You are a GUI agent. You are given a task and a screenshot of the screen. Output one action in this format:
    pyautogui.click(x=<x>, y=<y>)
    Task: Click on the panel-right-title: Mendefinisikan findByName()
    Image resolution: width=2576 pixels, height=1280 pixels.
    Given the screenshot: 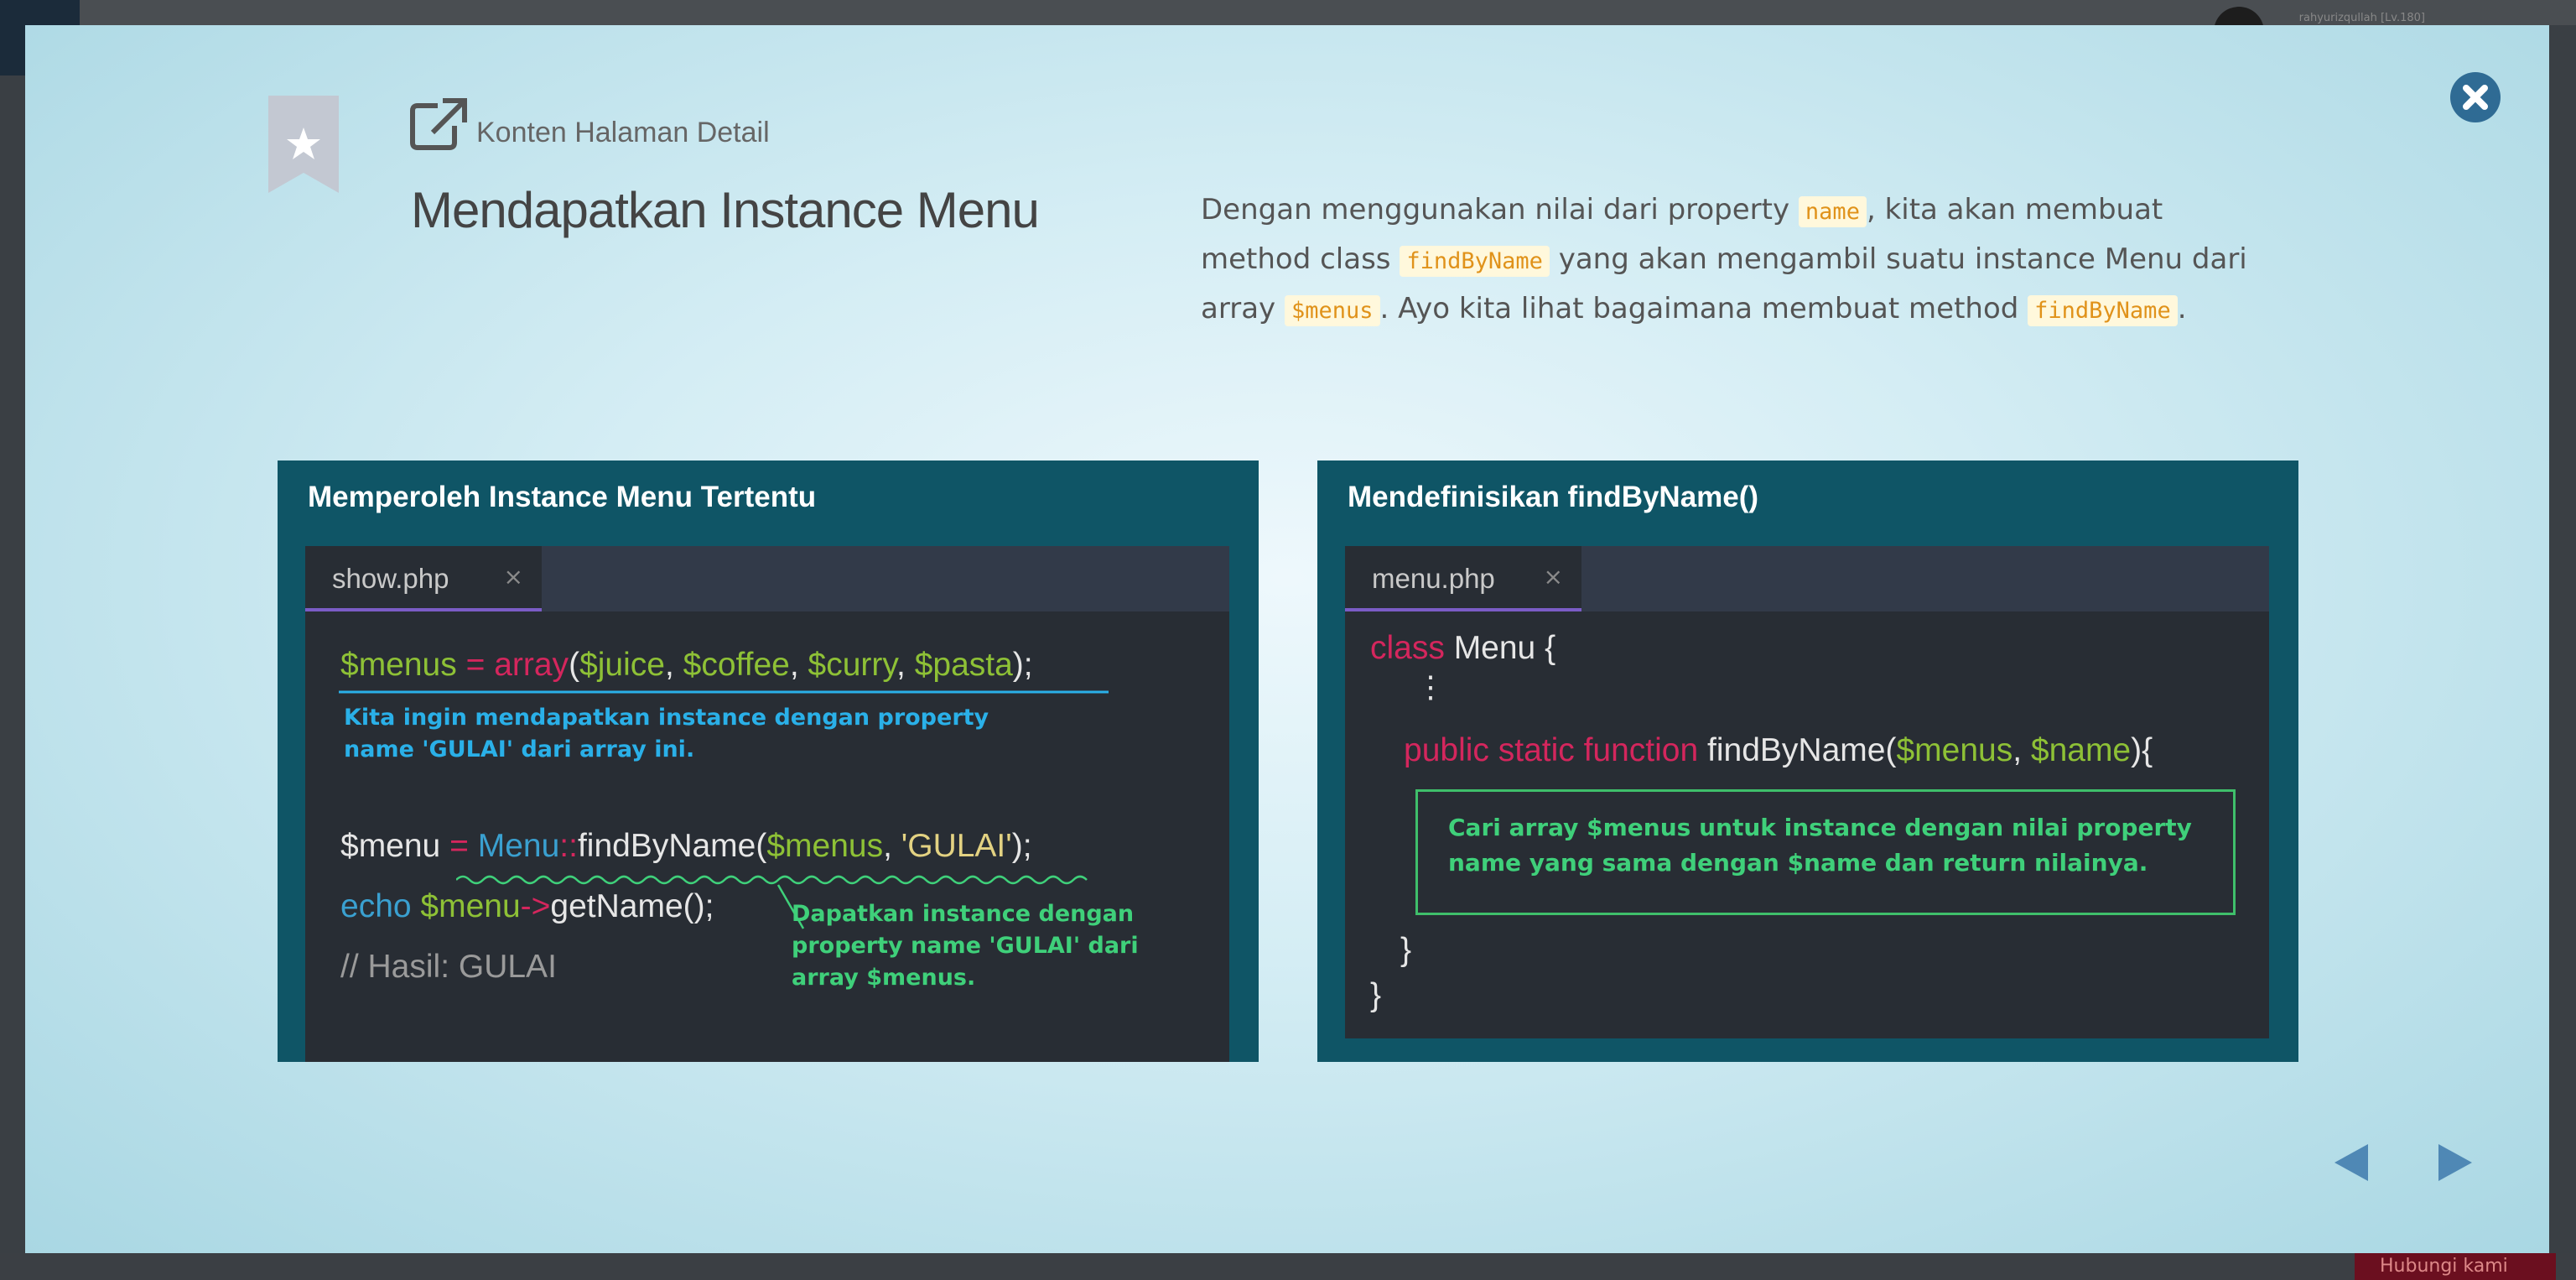 What is the action you would take?
    pyautogui.click(x=1553, y=497)
    